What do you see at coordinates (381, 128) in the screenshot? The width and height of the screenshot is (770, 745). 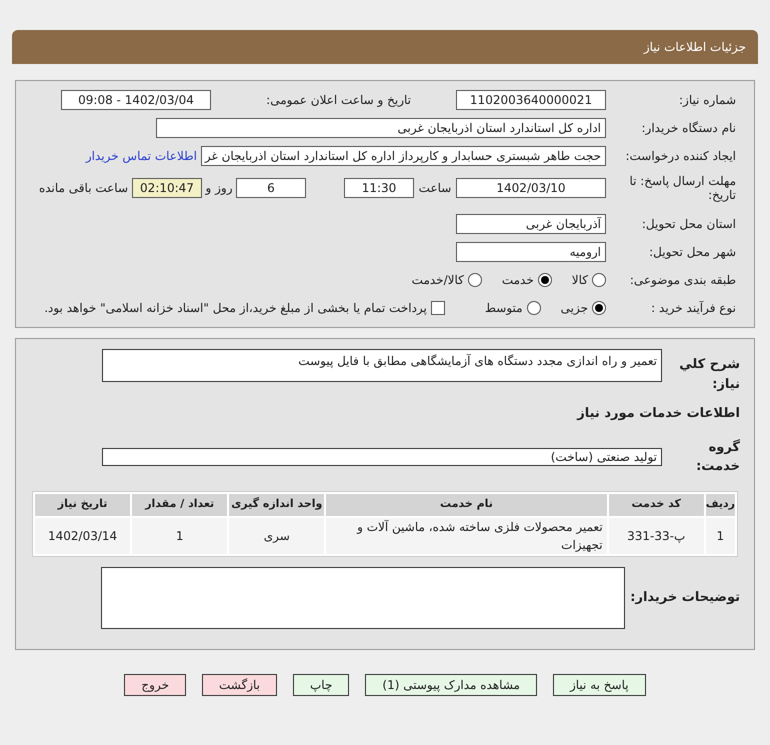 I see `value-field: اداره کل استاندارد استان اذربایجان غربی` at bounding box center [381, 128].